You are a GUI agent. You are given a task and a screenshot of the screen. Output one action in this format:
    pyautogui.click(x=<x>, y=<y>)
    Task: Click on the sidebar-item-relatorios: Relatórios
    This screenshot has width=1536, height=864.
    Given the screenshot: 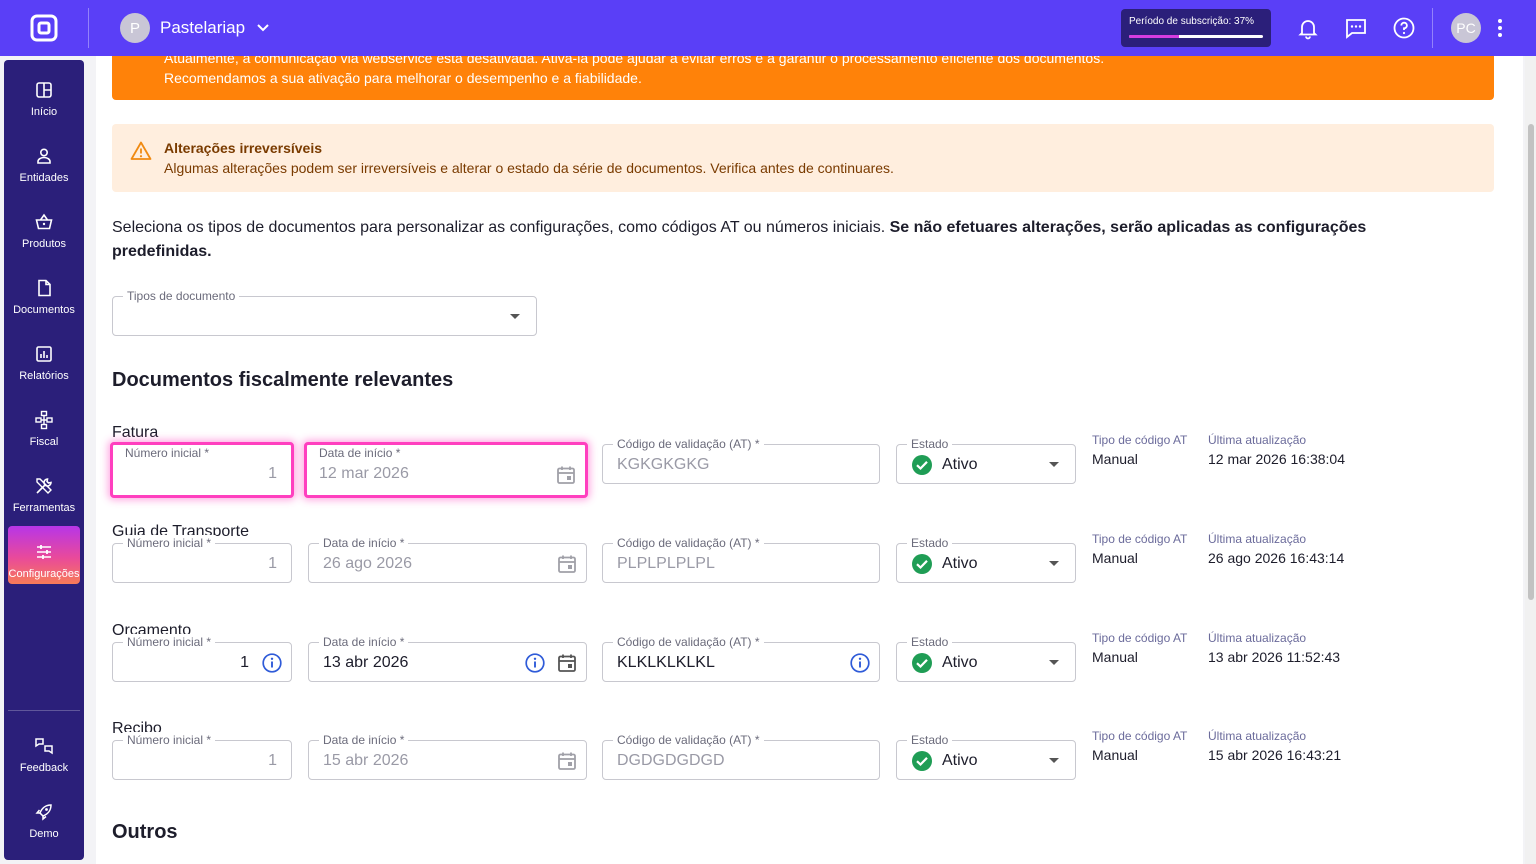 What is the action you would take?
    pyautogui.click(x=44, y=357)
    